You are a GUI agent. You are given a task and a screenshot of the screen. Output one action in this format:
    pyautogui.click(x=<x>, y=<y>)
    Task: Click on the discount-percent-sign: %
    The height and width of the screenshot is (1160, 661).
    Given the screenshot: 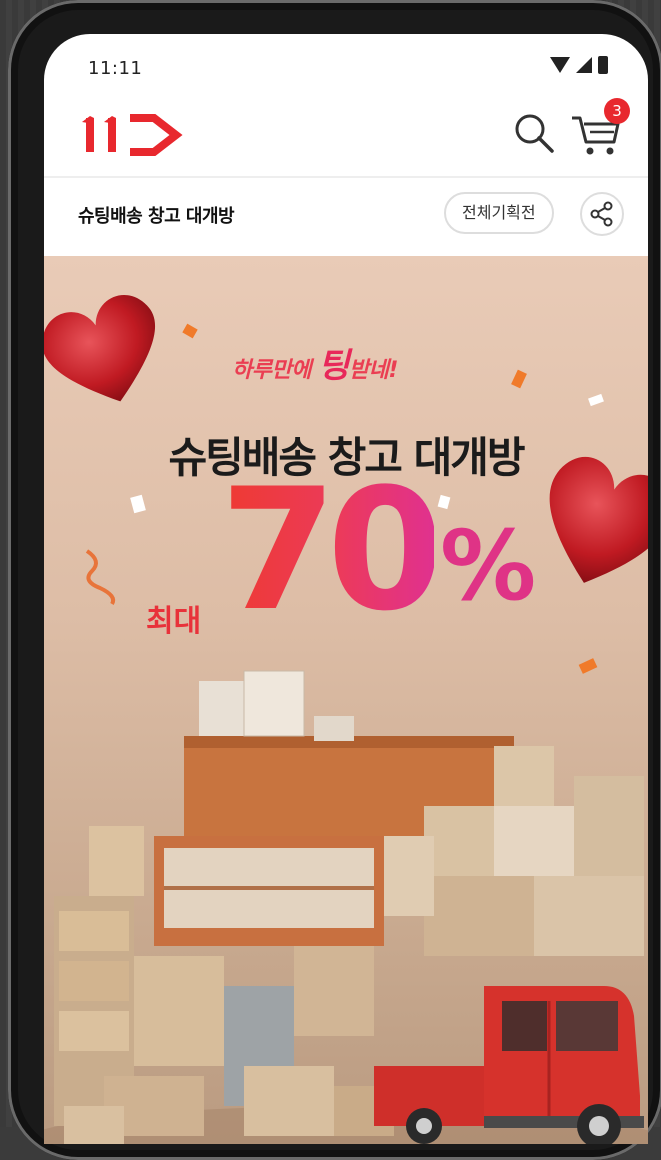 What is the action you would take?
    pyautogui.click(x=488, y=566)
    